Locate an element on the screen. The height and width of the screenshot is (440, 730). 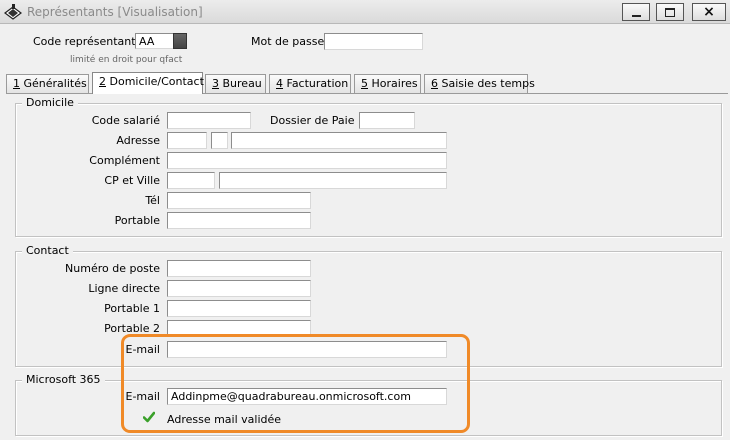
code-representant-combo: AA is located at coordinates (155, 41).